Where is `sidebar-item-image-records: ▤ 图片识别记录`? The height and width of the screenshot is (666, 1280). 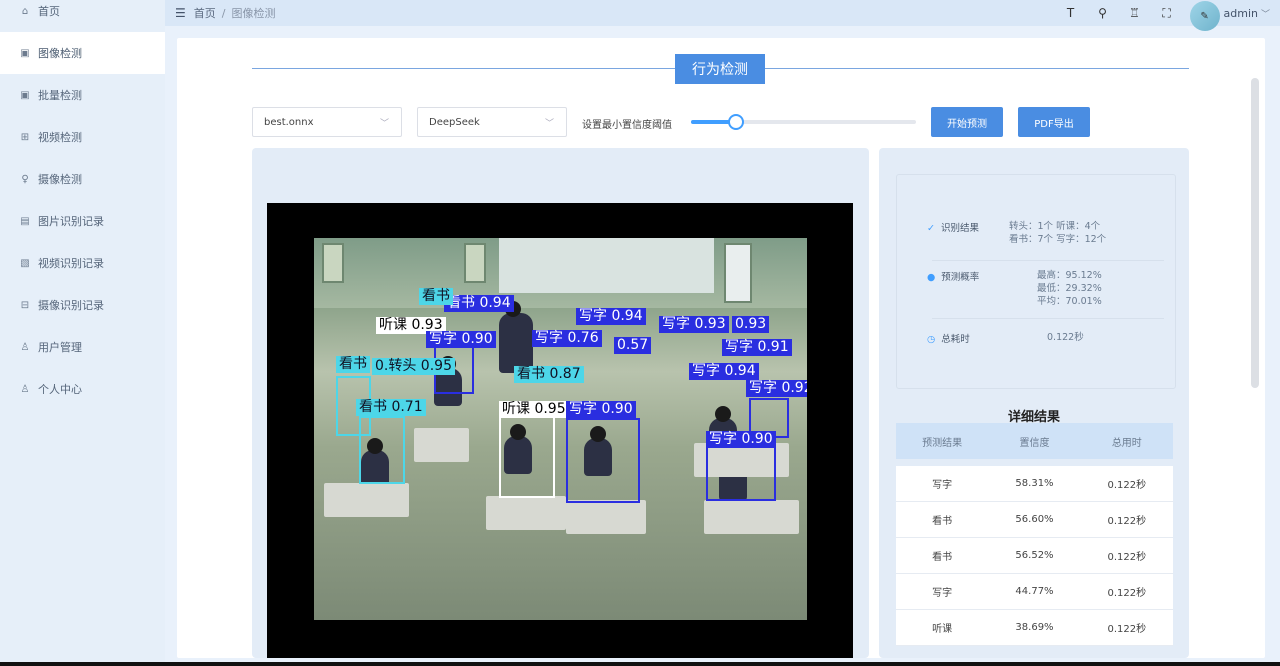
sidebar-item-image-records: ▤ 图片识别记录 is located at coordinates (82, 221).